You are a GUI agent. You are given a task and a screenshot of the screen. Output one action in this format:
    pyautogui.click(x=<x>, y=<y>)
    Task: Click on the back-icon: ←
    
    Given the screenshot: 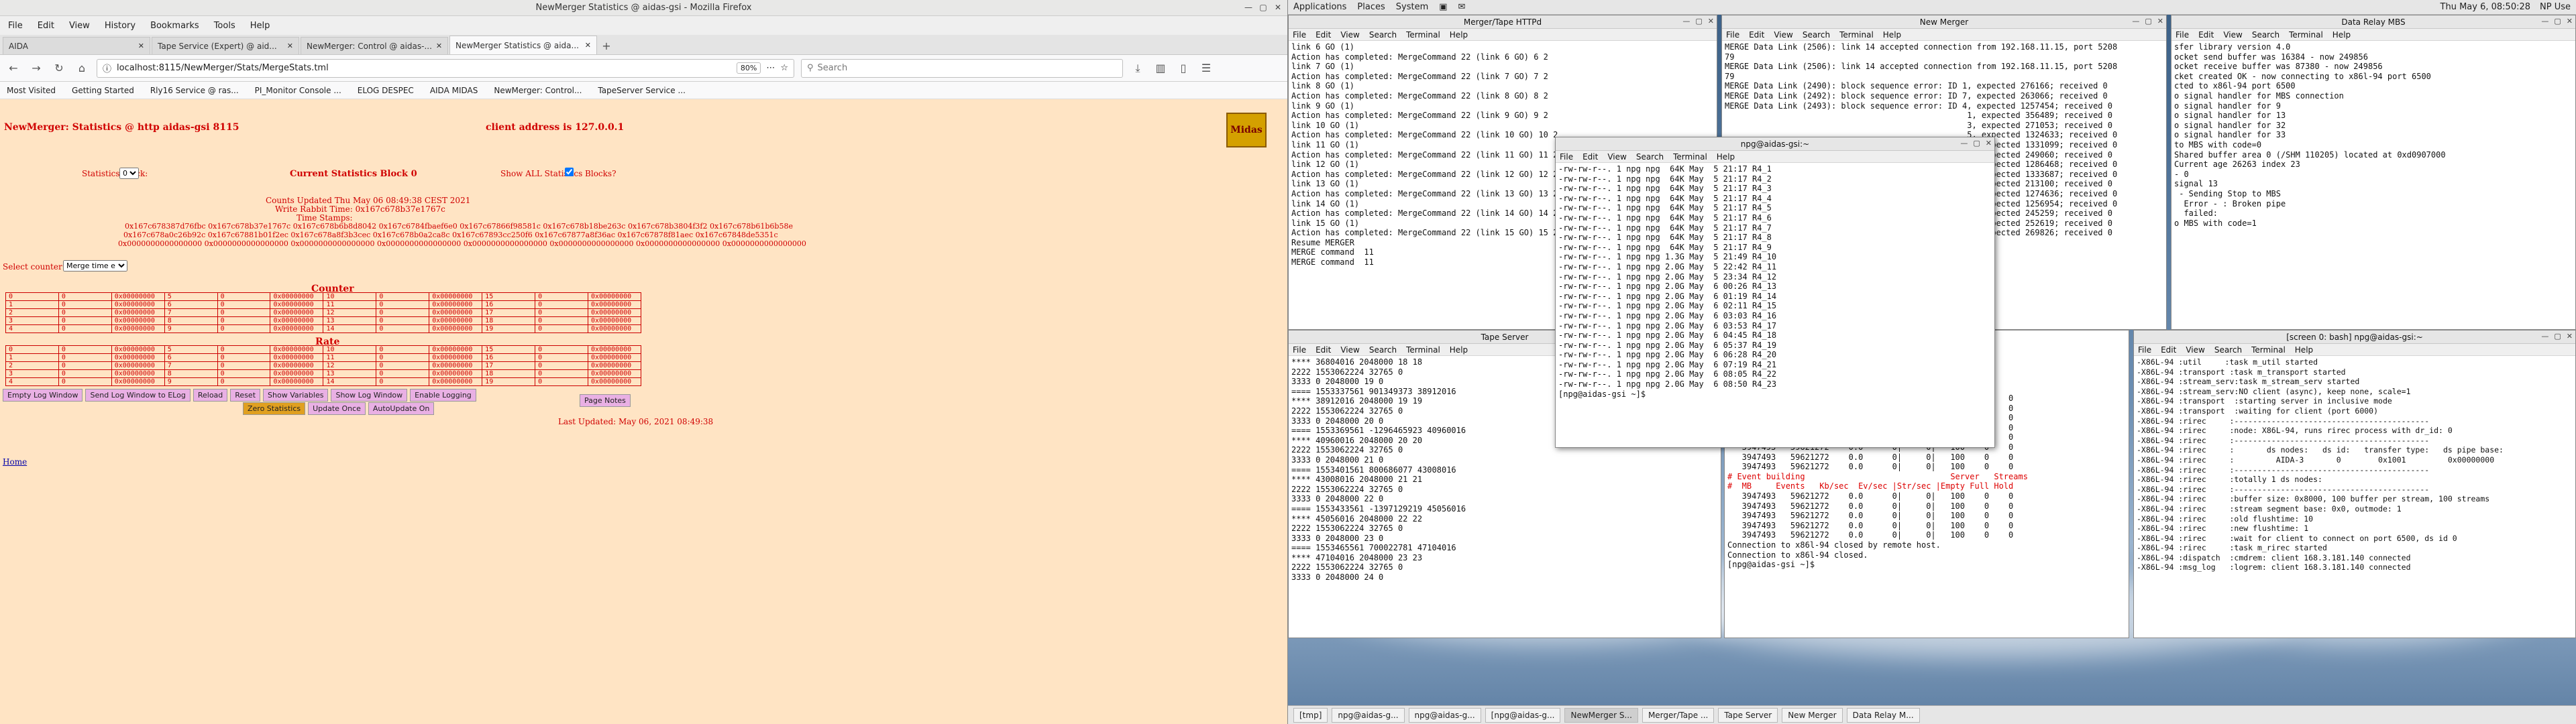 What is the action you would take?
    pyautogui.click(x=13, y=68)
    